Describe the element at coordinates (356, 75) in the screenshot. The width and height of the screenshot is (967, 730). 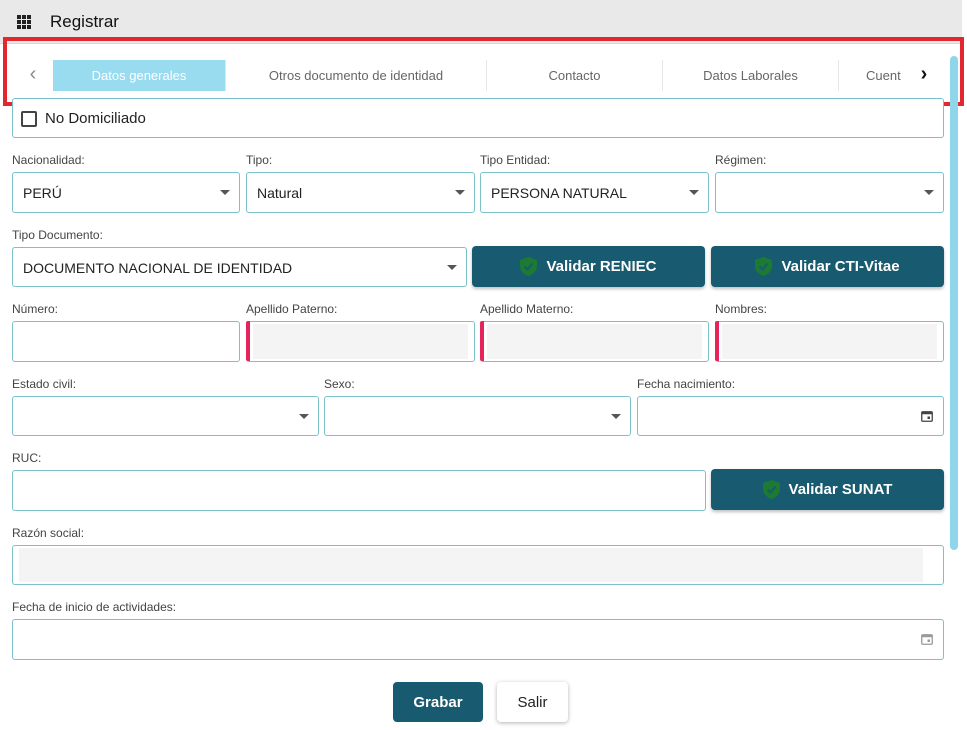
I see `tab-otros-documento: Otros documento de identidad` at that location.